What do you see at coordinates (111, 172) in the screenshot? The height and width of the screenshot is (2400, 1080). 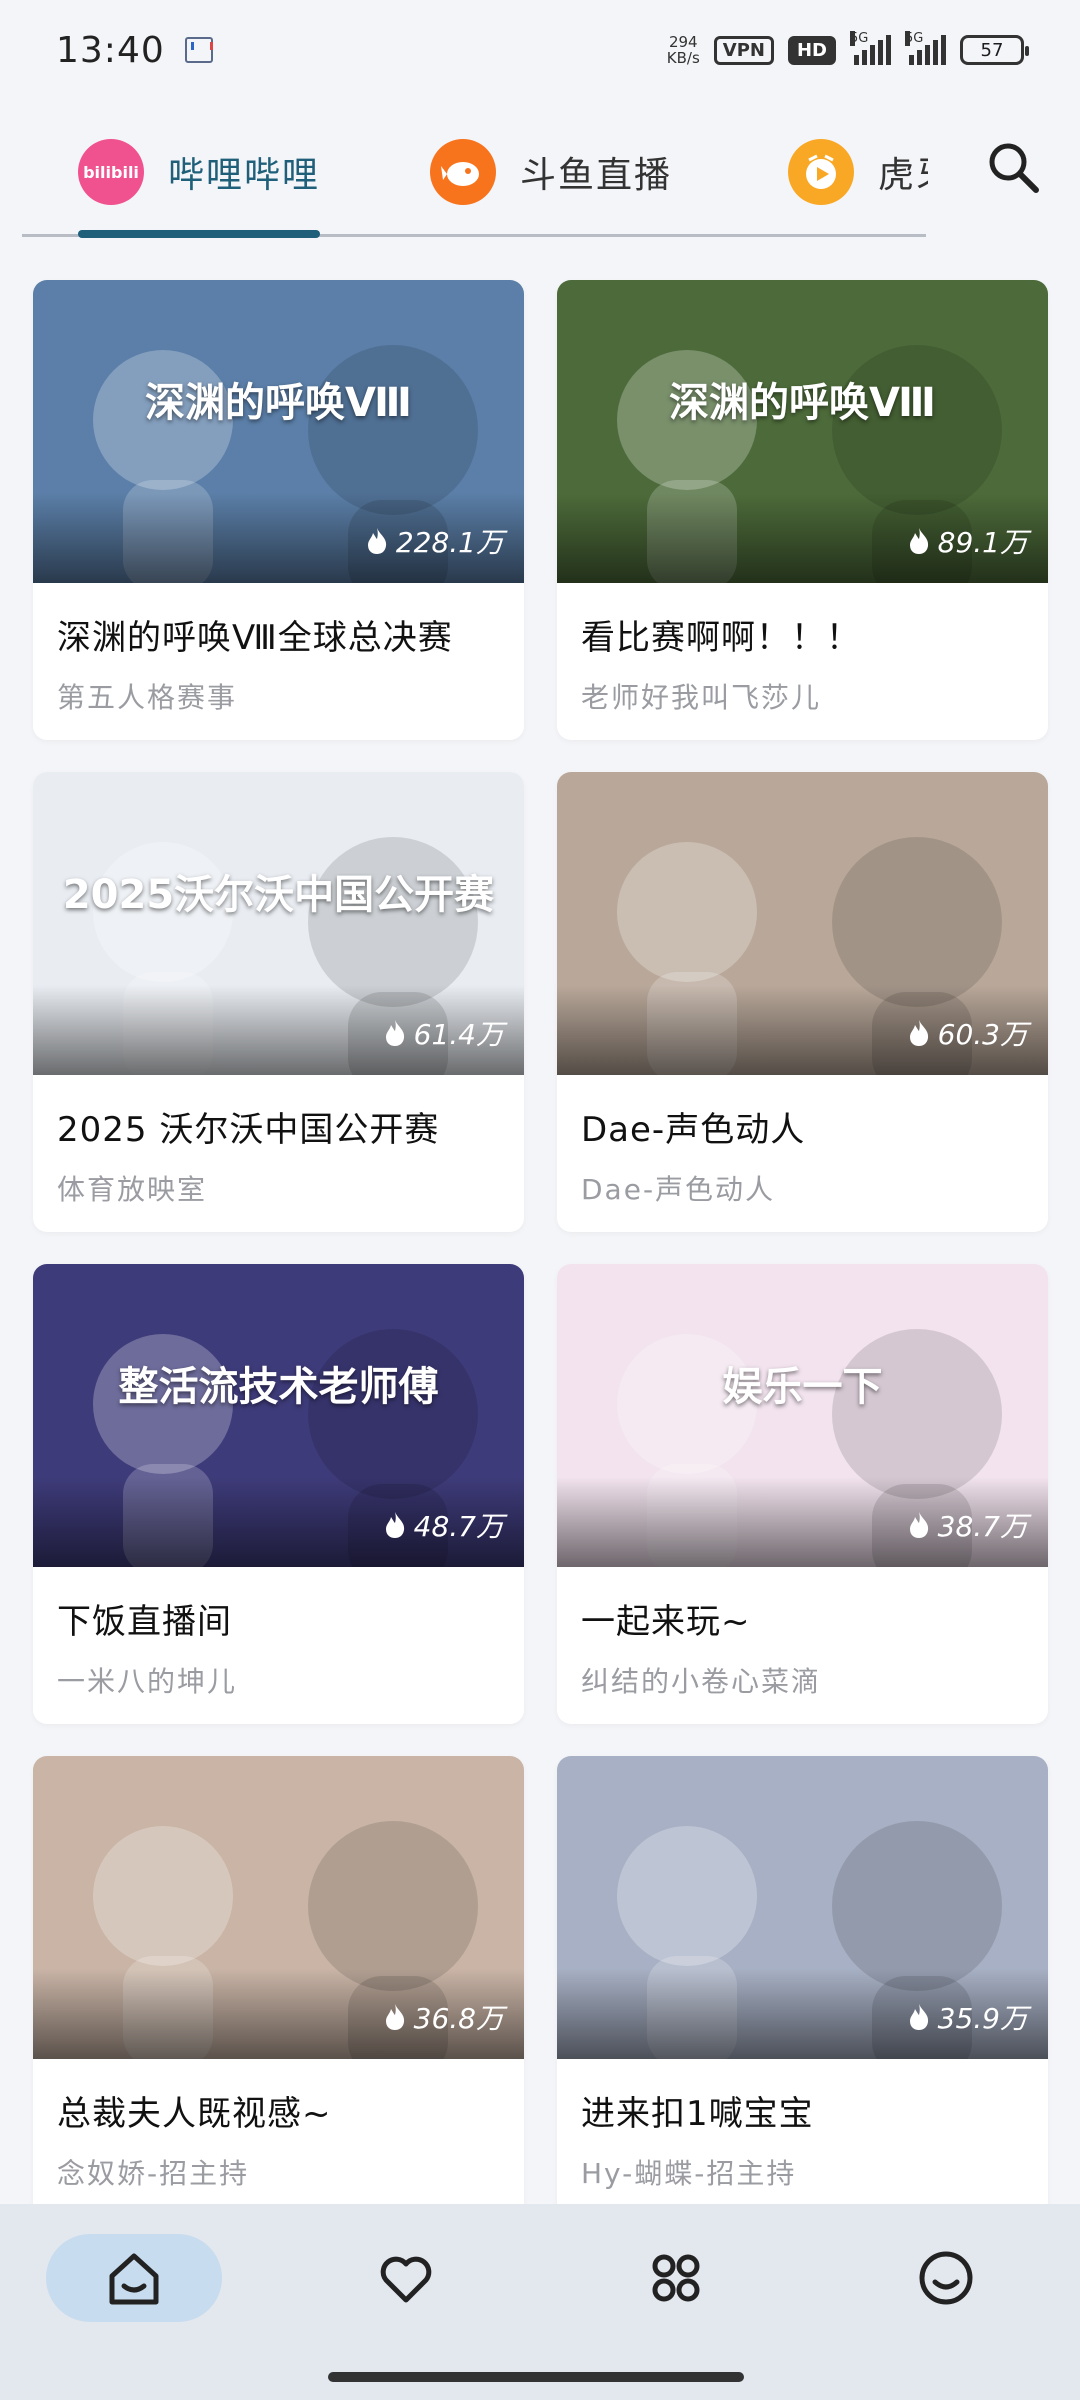 I see `bilibili-logo-icon: bilibili` at bounding box center [111, 172].